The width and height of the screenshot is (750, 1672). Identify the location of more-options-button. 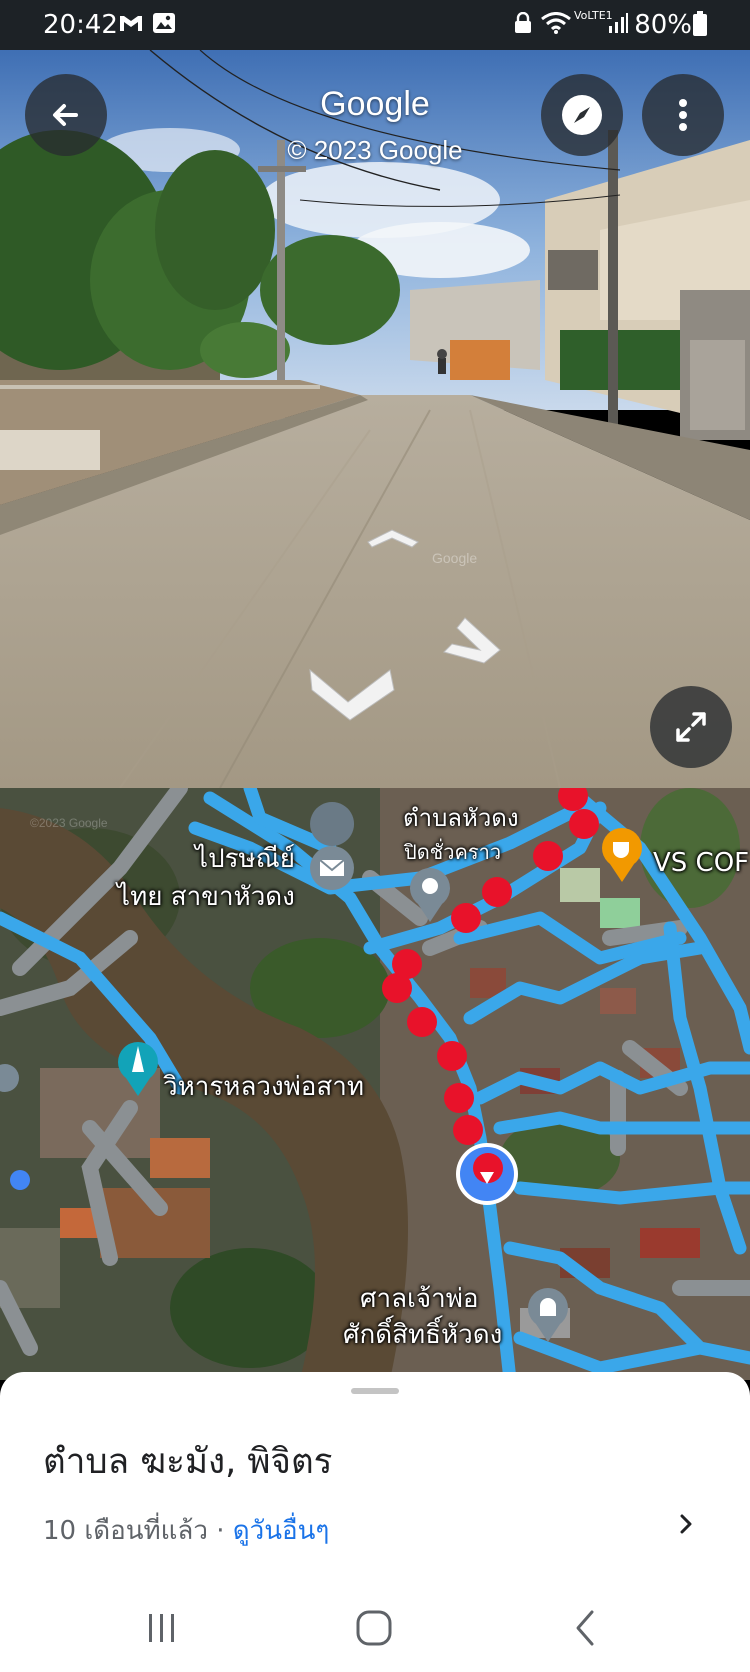
(683, 115).